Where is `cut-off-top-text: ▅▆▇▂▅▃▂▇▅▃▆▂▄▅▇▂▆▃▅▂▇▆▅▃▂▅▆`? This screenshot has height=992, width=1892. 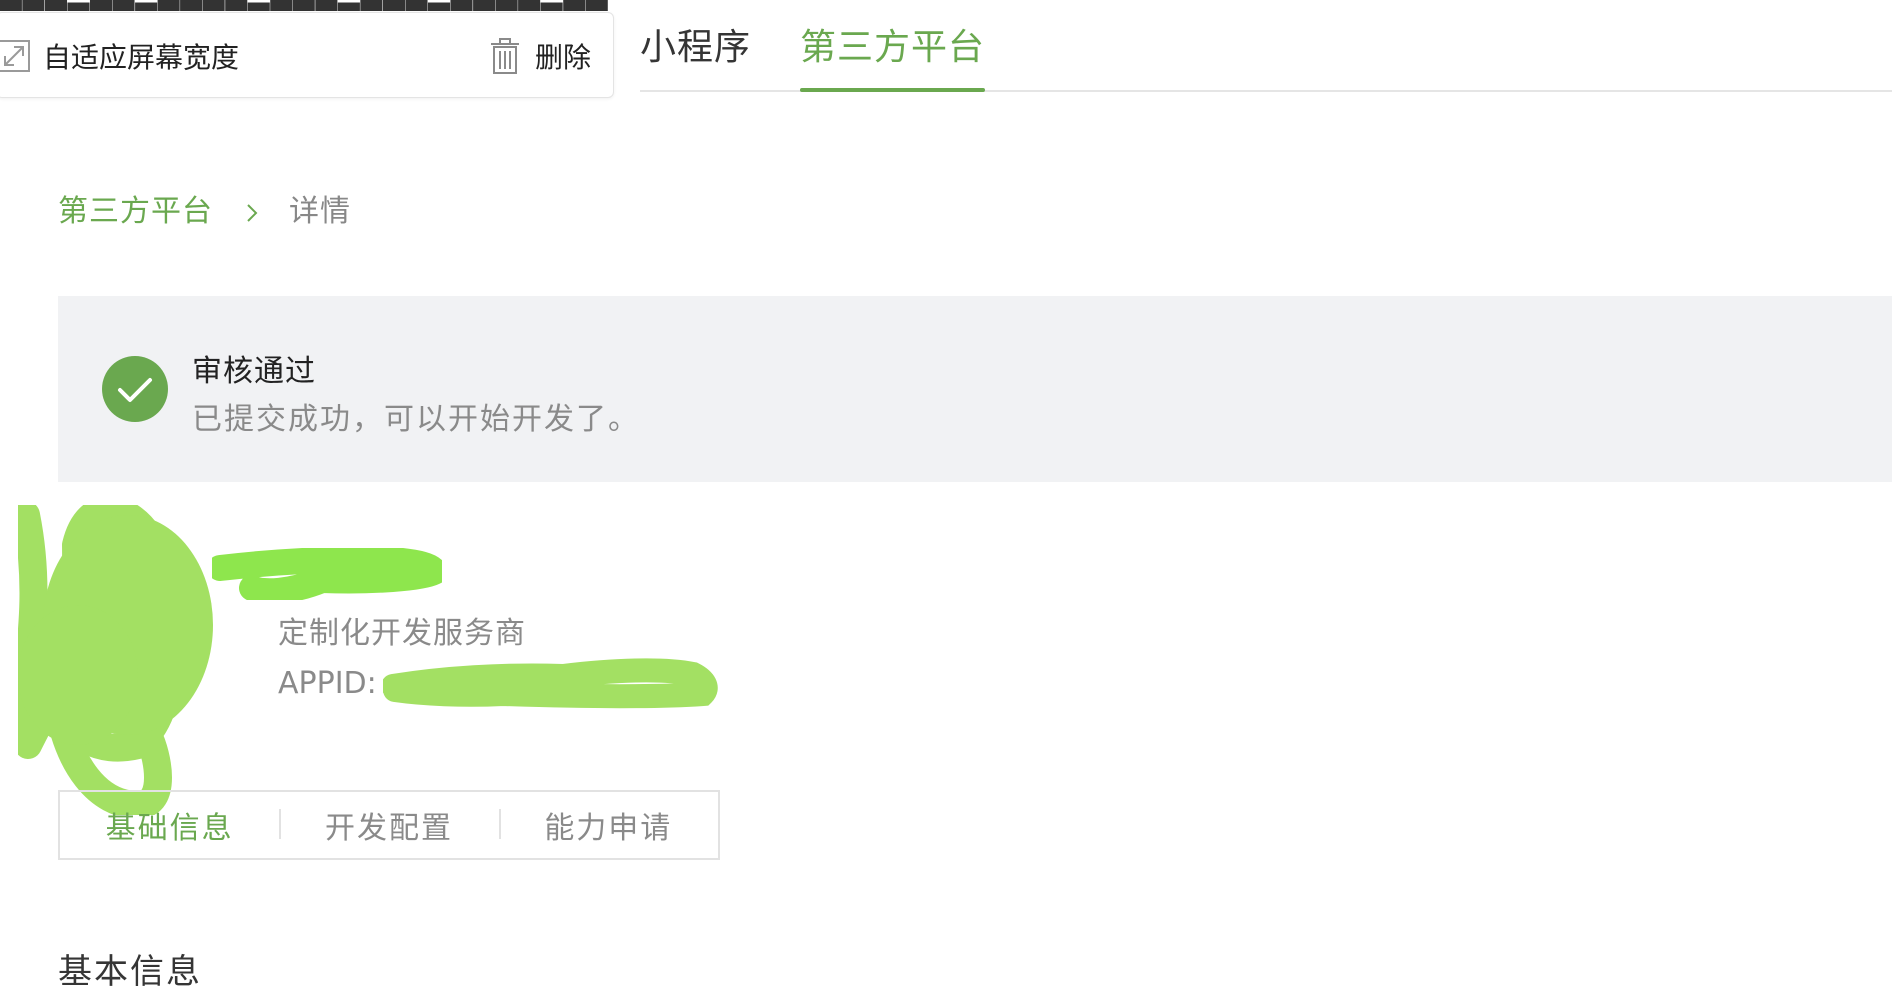 cut-off-top-text: ▅▆▇▂▅▃▂▇▅▃▆▂▄▅▇▂▆▃▅▂▇▆▅▃▂▅▆ is located at coordinates (304, 5).